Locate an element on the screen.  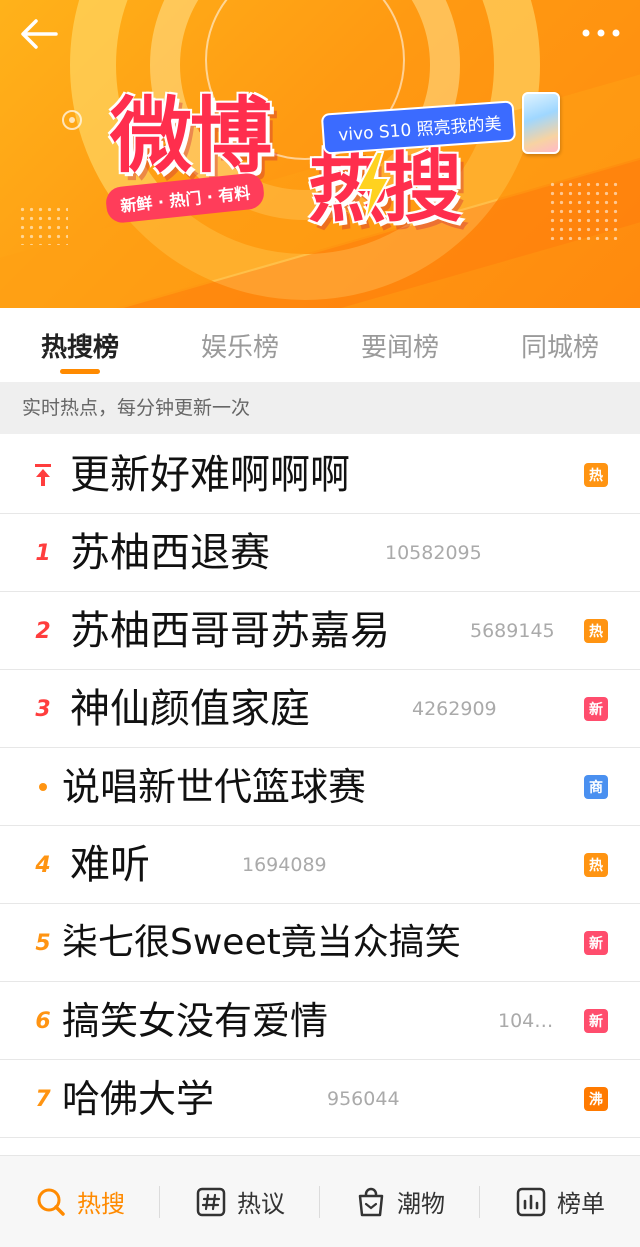
tab-news: 要闻榜 is located at coordinates (400, 345).